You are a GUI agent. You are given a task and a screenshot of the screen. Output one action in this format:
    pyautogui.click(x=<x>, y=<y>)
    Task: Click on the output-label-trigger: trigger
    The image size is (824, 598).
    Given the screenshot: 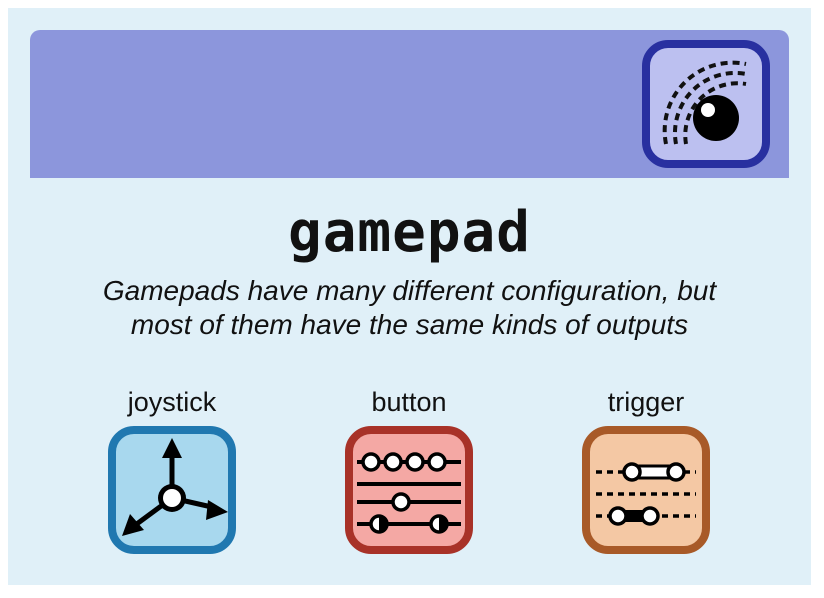 What is the action you would take?
    pyautogui.click(x=646, y=402)
    